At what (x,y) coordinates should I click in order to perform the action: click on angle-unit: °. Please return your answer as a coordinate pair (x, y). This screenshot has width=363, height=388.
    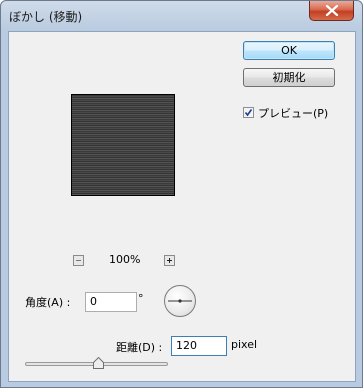
    Looking at the image, I should click on (141, 298).